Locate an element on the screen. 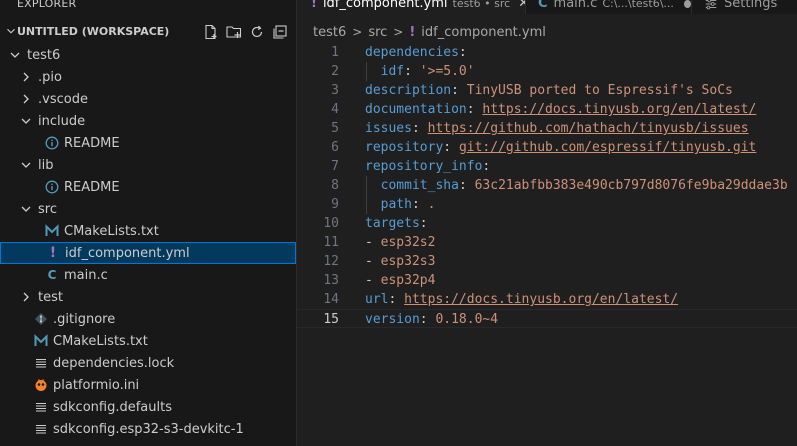  line-content: path: . is located at coordinates (400, 204).